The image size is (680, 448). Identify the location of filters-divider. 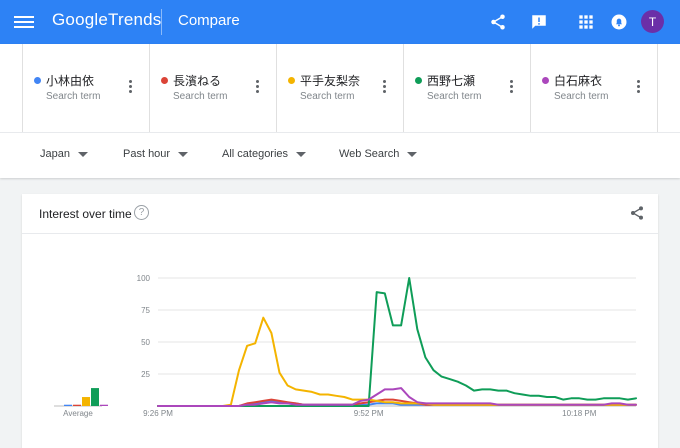
(340, 132).